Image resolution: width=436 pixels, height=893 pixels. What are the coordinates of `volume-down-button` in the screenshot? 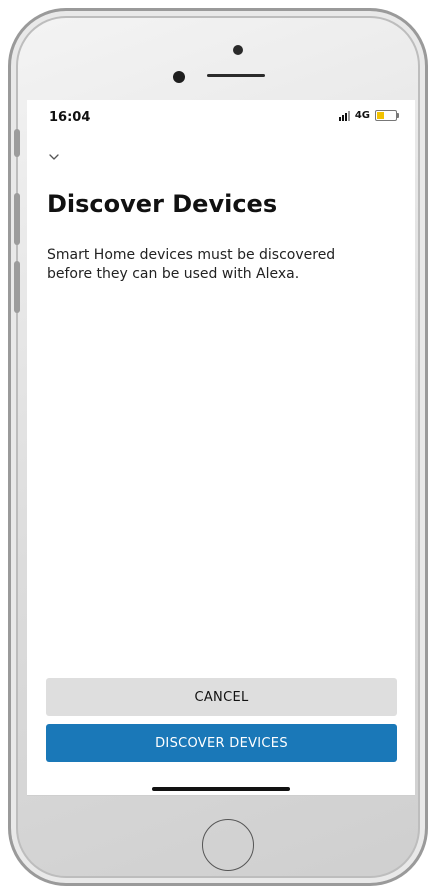 It's located at (17, 287).